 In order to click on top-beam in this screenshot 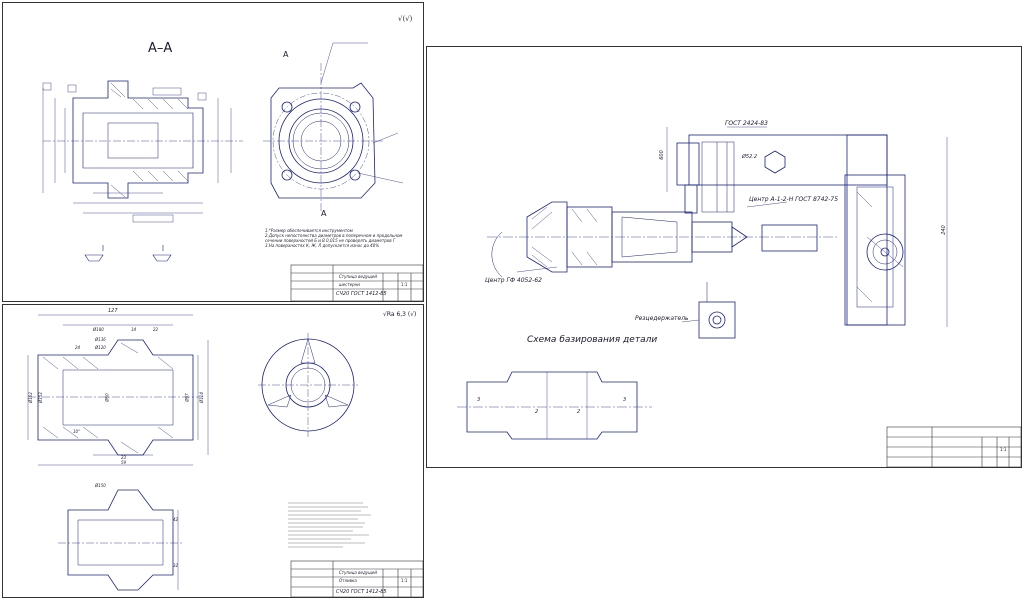, I will do `click(788, 160)`.